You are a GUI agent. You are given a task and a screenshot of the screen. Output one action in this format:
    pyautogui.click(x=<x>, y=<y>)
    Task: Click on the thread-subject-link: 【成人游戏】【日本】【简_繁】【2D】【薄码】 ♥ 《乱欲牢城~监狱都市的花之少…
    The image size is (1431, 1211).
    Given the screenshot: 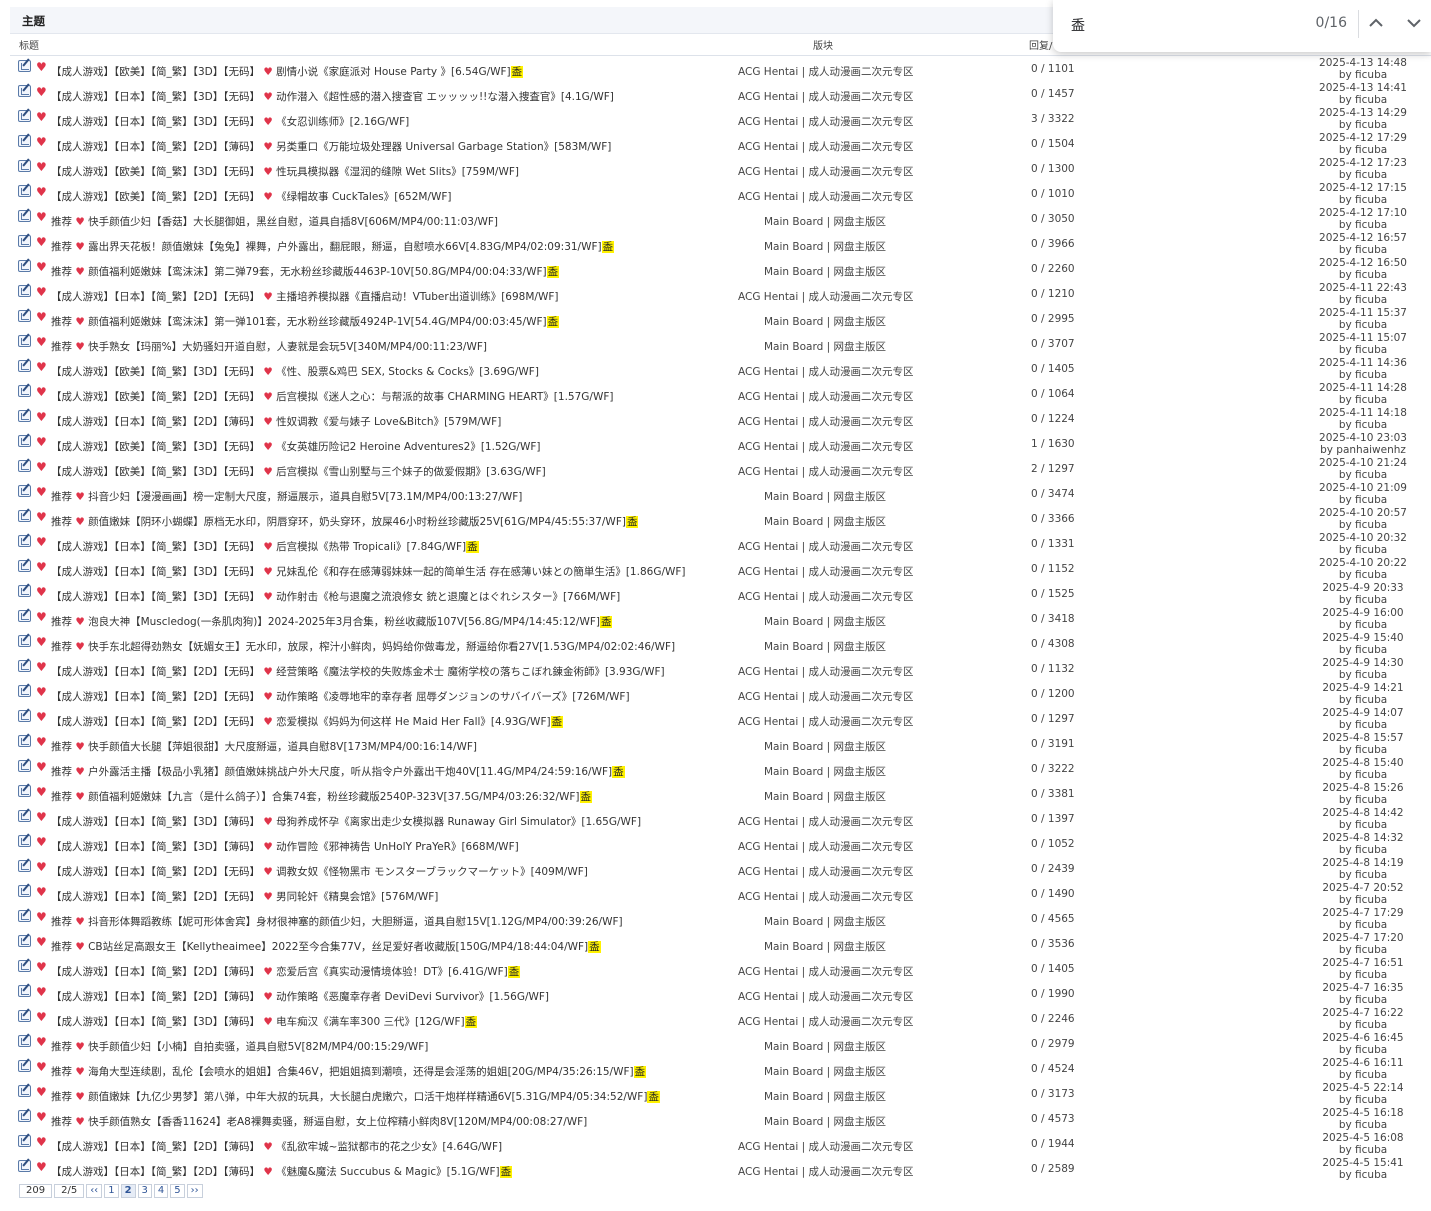 What is the action you would take?
    pyautogui.click(x=276, y=1146)
    